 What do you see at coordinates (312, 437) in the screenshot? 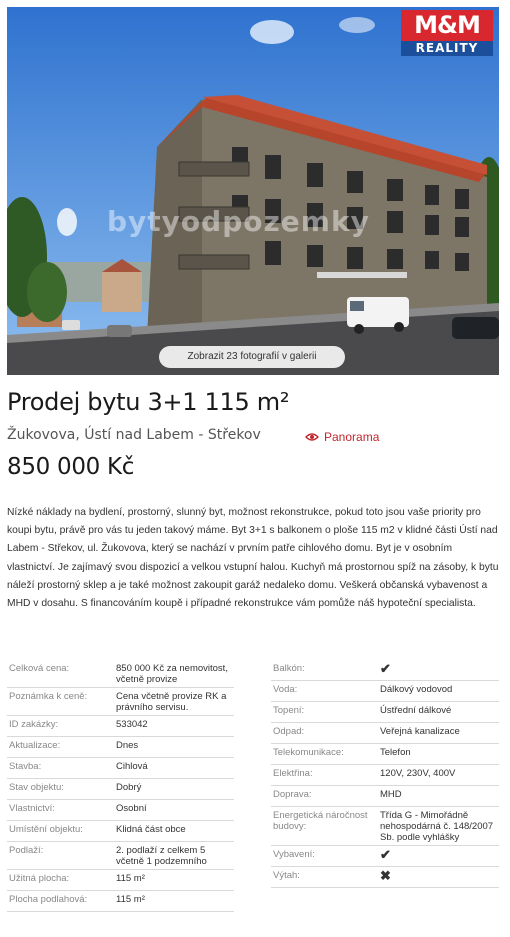
I see `eye-icon` at bounding box center [312, 437].